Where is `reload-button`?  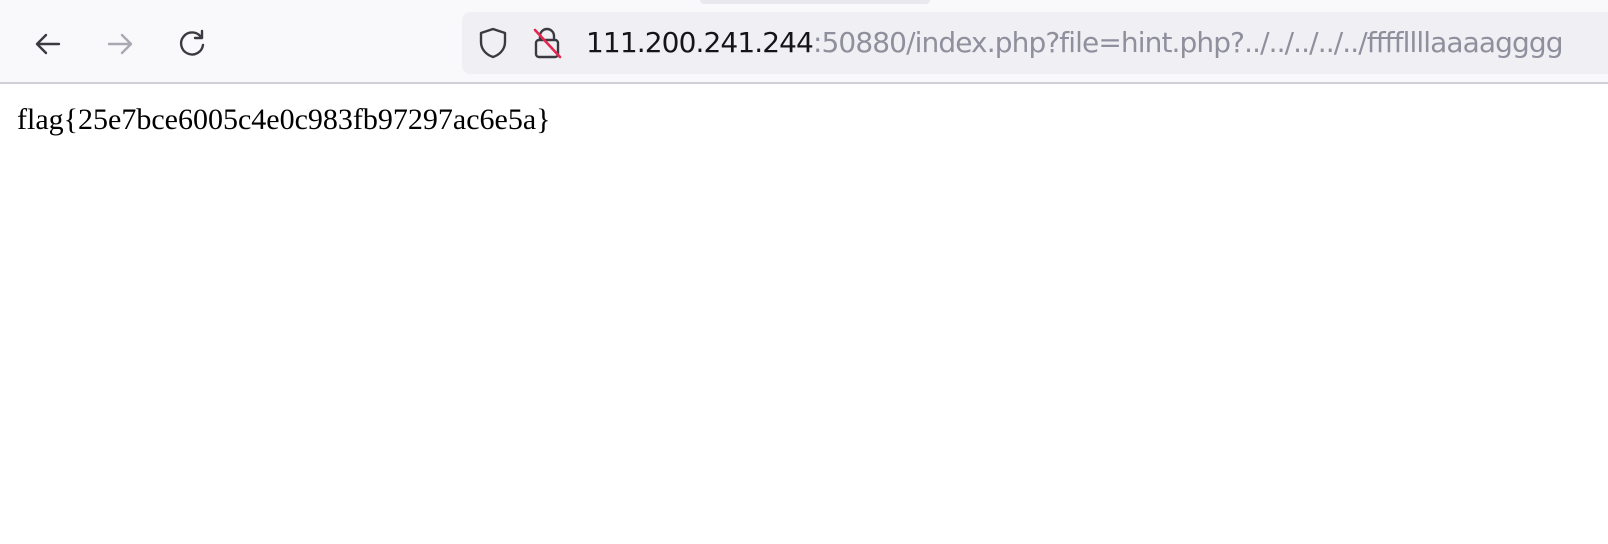
reload-button is located at coordinates (192, 44).